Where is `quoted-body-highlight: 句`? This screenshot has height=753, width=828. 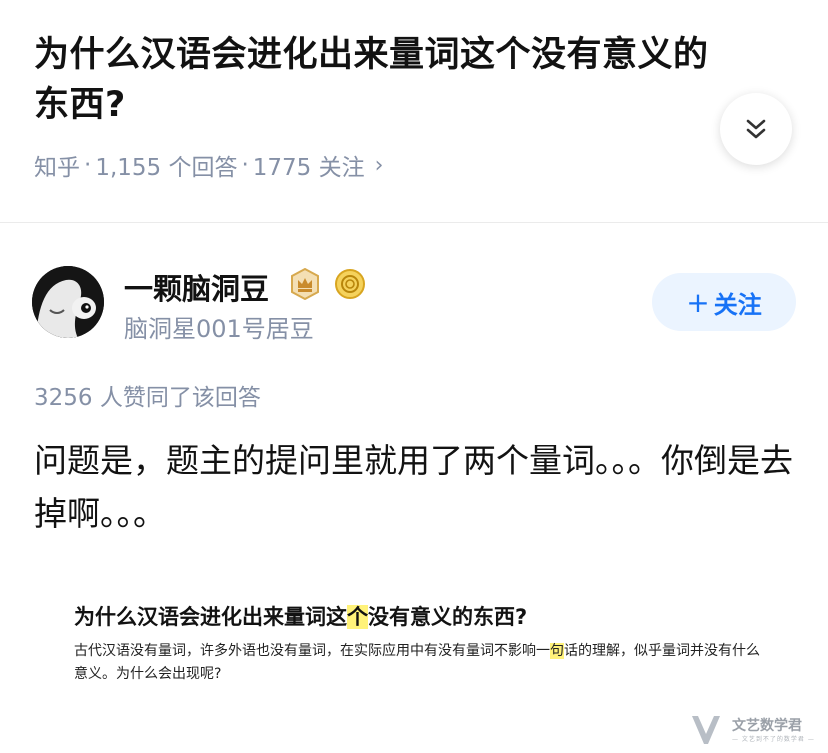
quoted-body-highlight: 句 is located at coordinates (557, 651).